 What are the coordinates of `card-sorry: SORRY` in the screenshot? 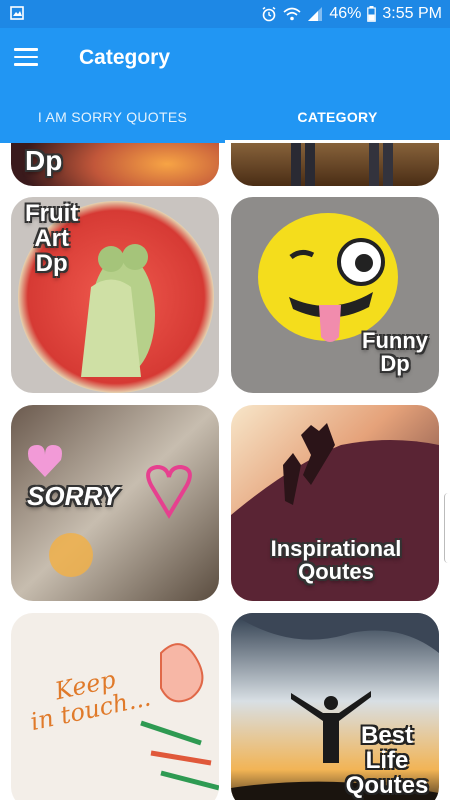 It's located at (115, 503).